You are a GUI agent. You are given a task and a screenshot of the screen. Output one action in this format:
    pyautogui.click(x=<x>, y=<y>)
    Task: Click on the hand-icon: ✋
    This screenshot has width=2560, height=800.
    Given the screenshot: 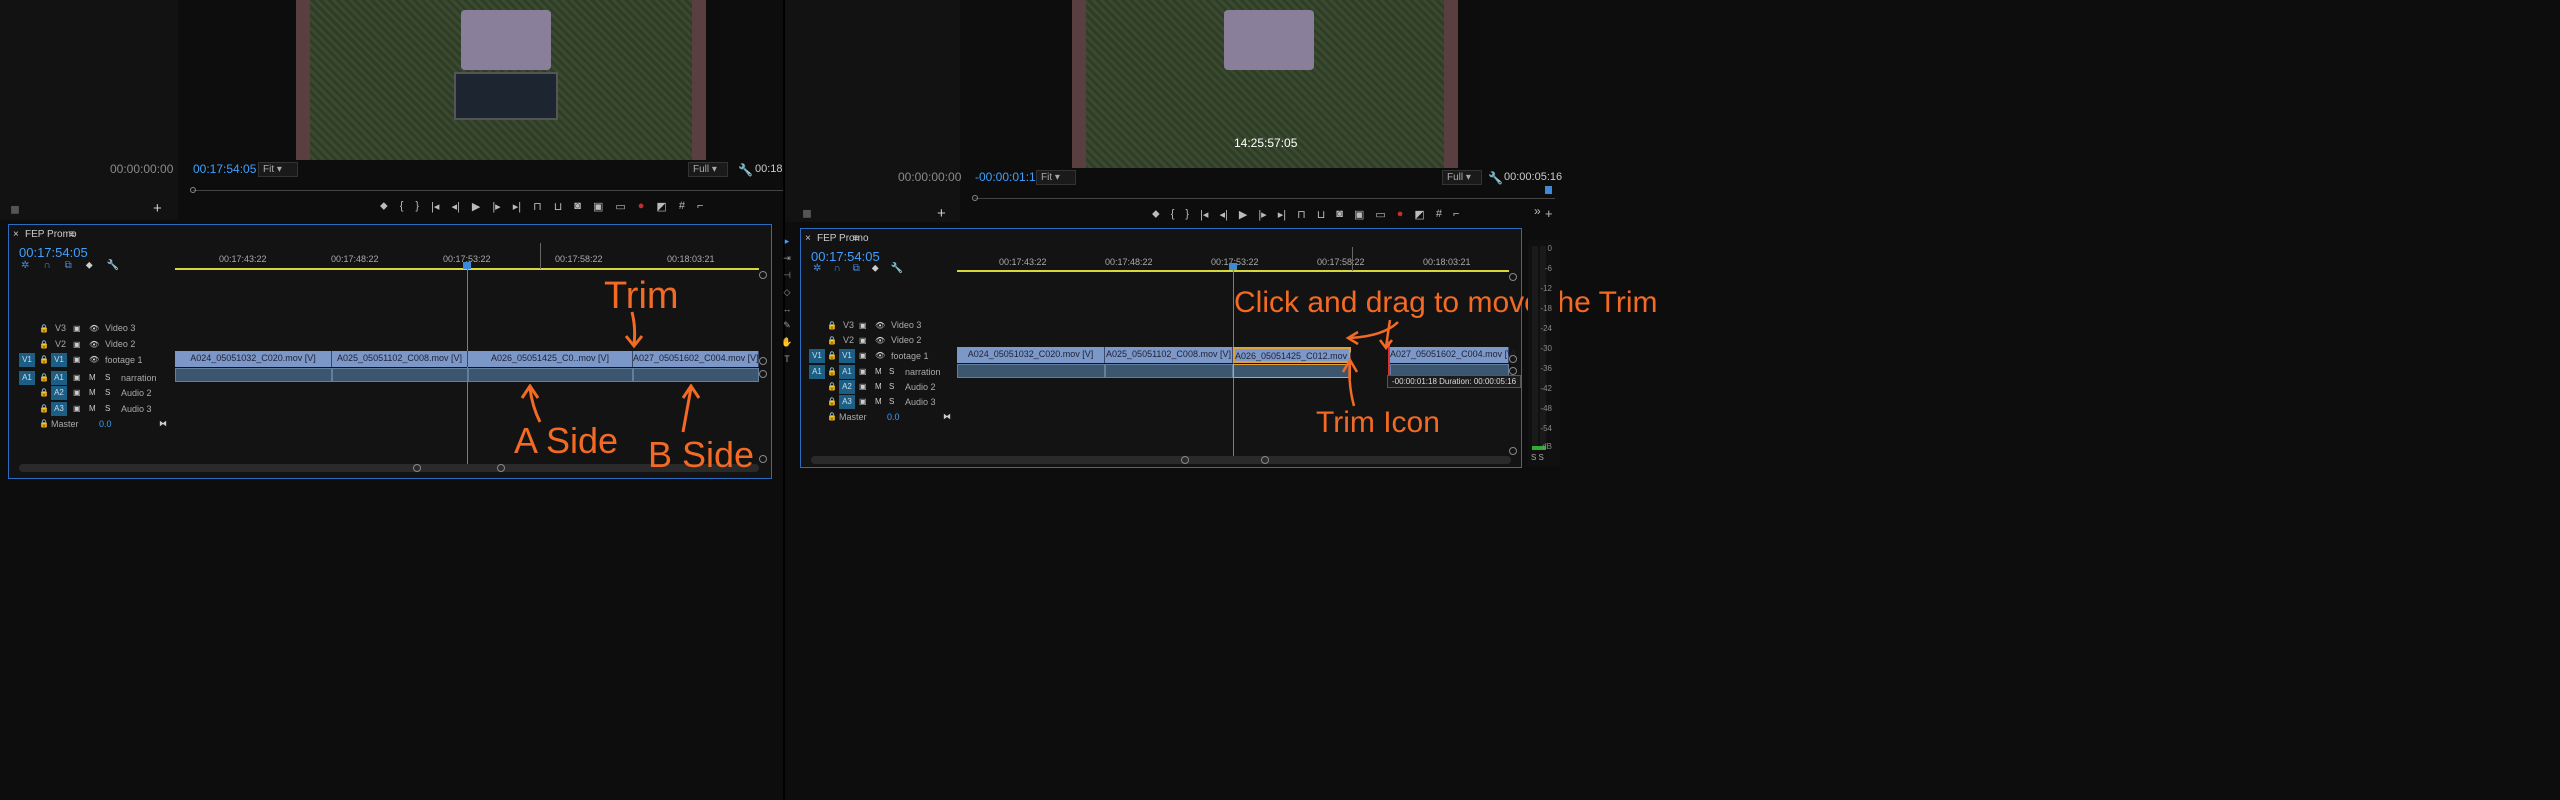 What is the action you would take?
    pyautogui.click(x=786, y=342)
    